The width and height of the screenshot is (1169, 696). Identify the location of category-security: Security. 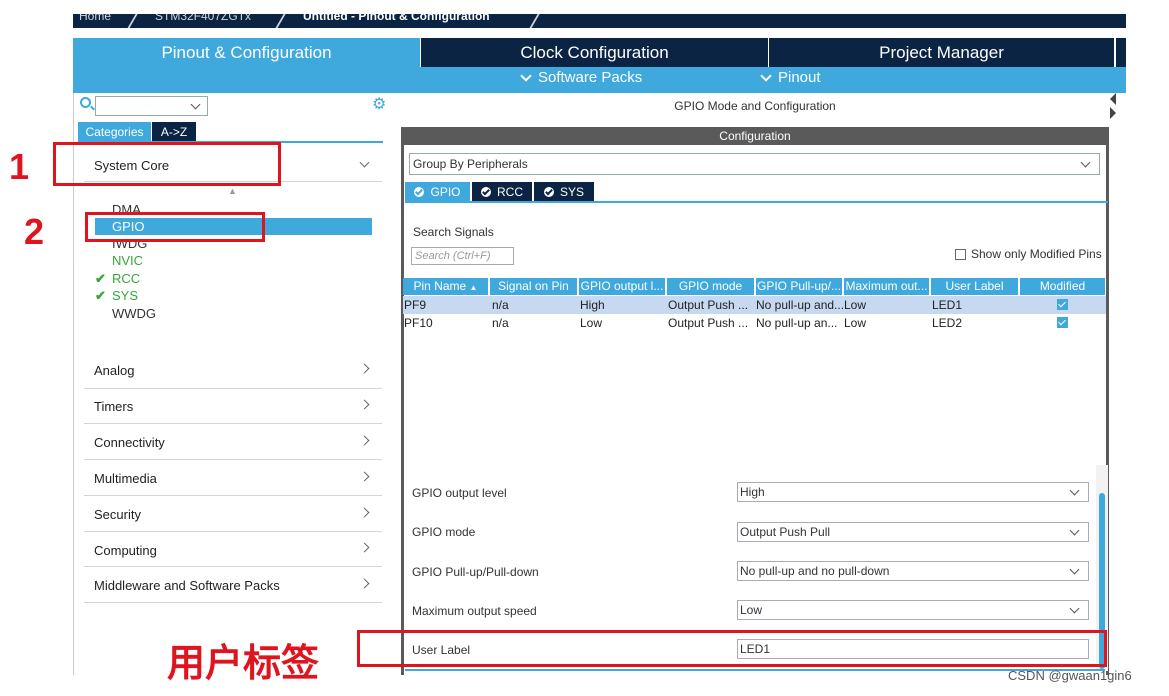
(233, 514).